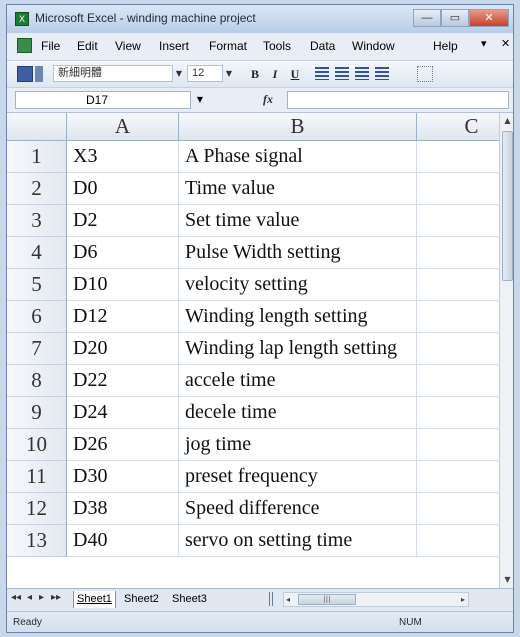  What do you see at coordinates (382, 73) in the screenshot?
I see `merge-center-icon` at bounding box center [382, 73].